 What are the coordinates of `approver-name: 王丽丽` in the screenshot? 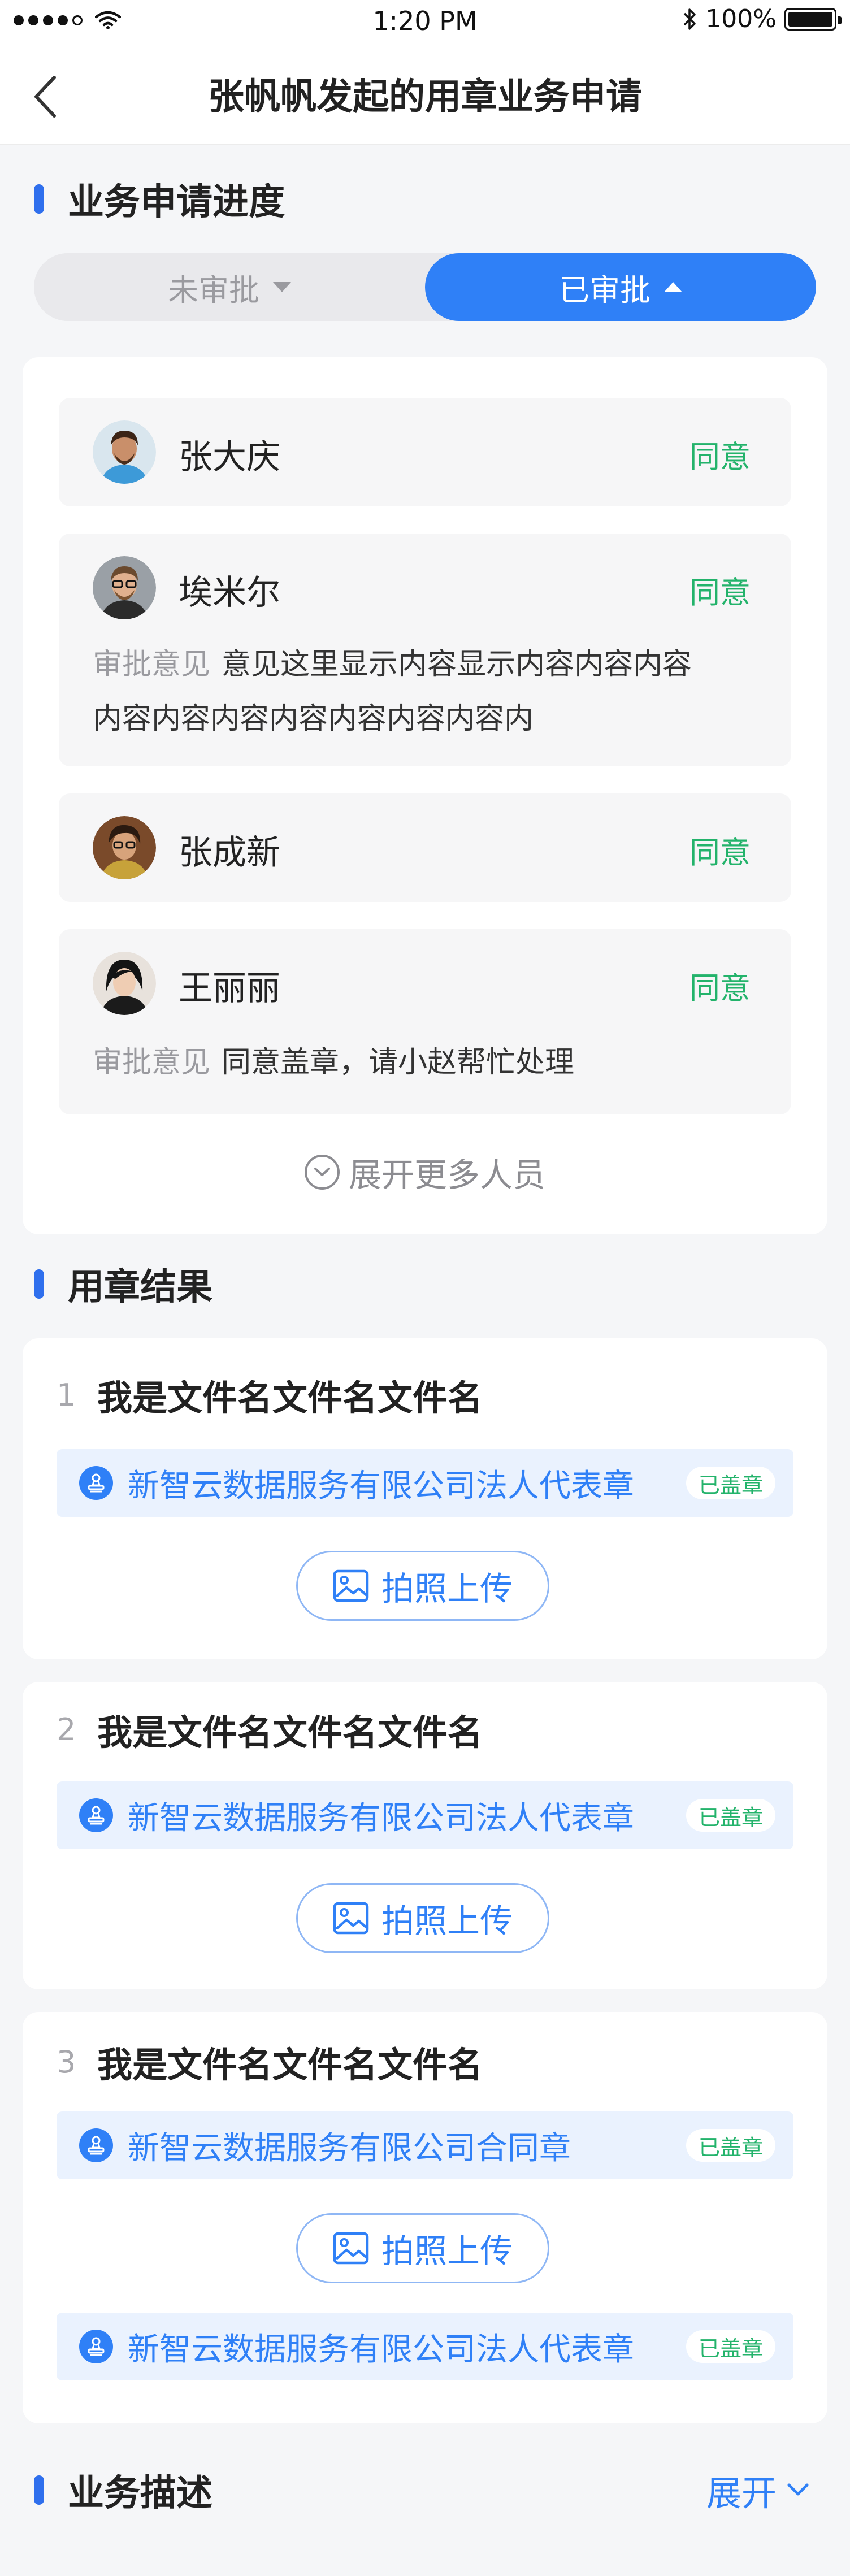 It's located at (229, 988).